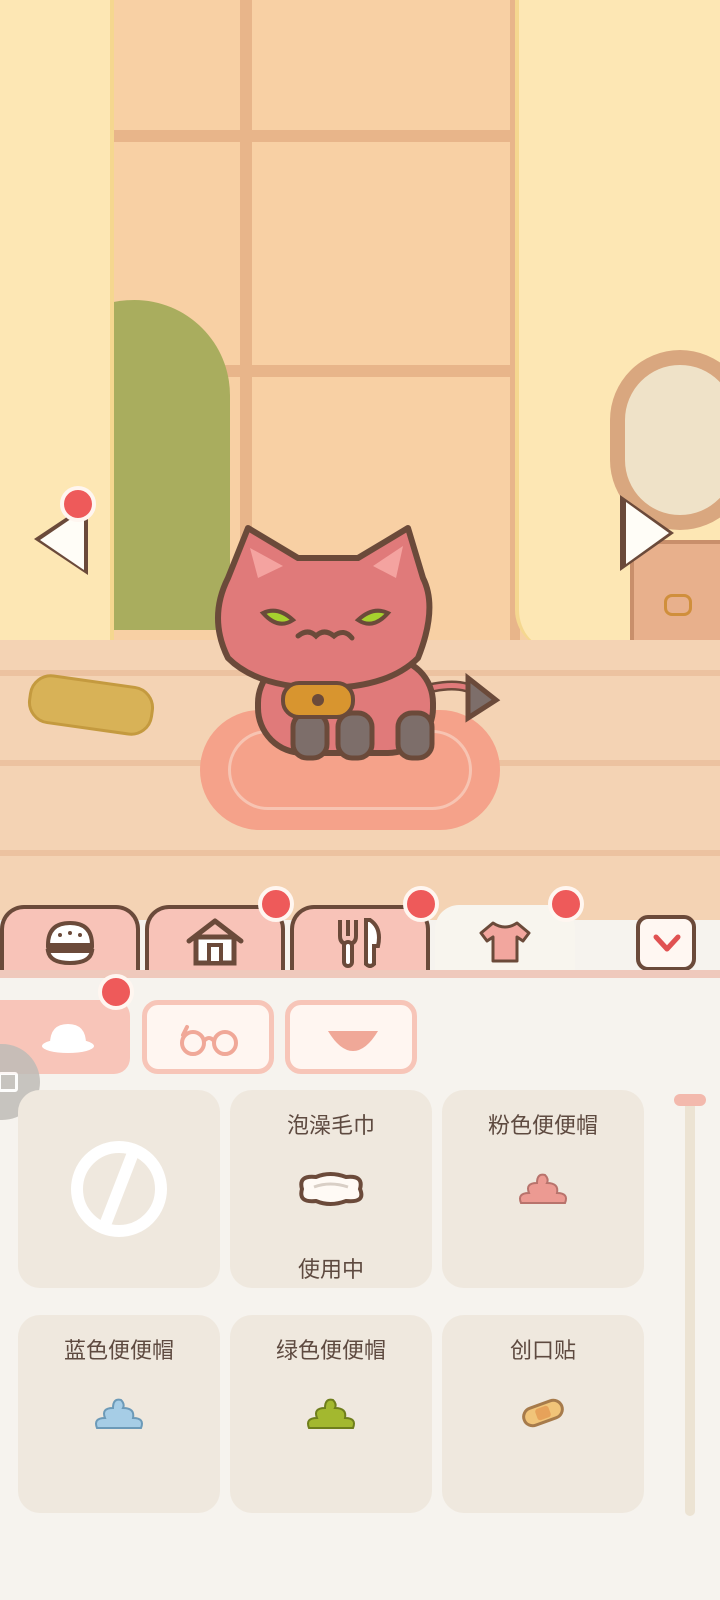 The height and width of the screenshot is (1600, 720). I want to click on bandage-icon, so click(543, 1413).